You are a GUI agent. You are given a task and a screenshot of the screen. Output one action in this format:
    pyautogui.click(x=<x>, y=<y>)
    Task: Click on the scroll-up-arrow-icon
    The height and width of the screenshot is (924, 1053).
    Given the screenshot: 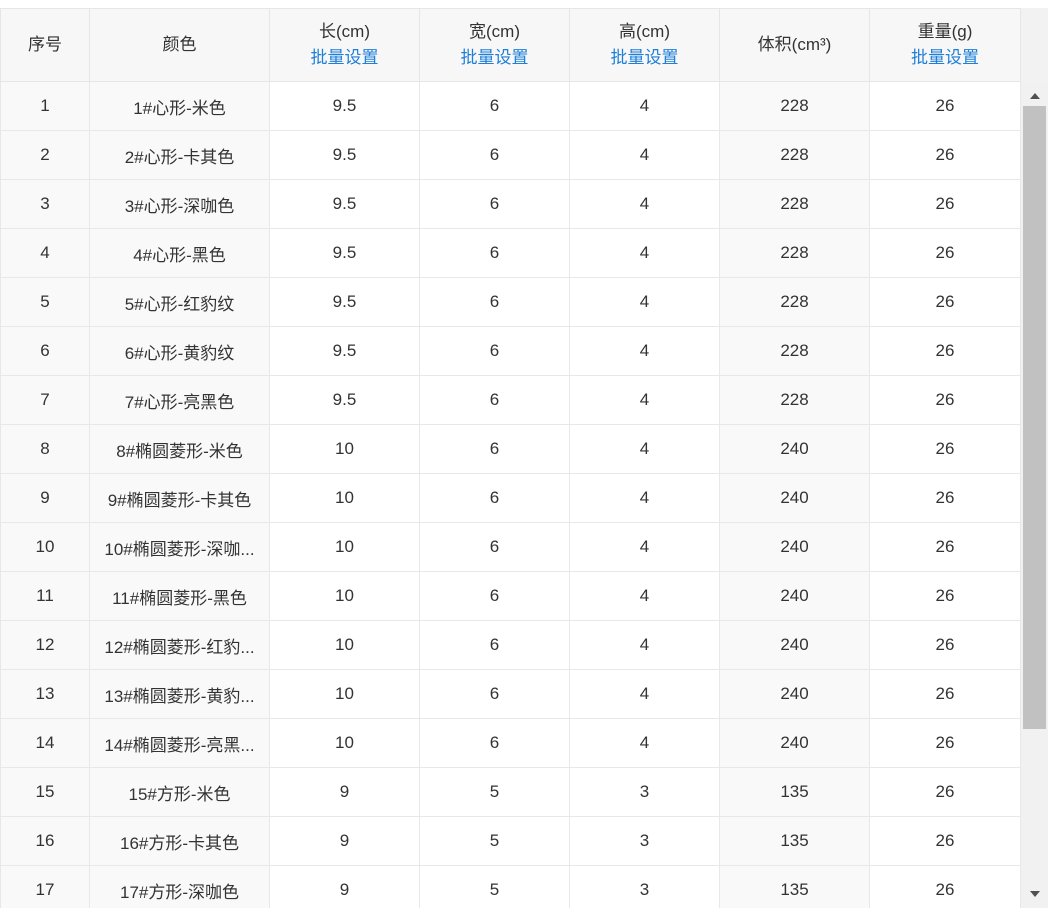 What is the action you would take?
    pyautogui.click(x=1034, y=96)
    